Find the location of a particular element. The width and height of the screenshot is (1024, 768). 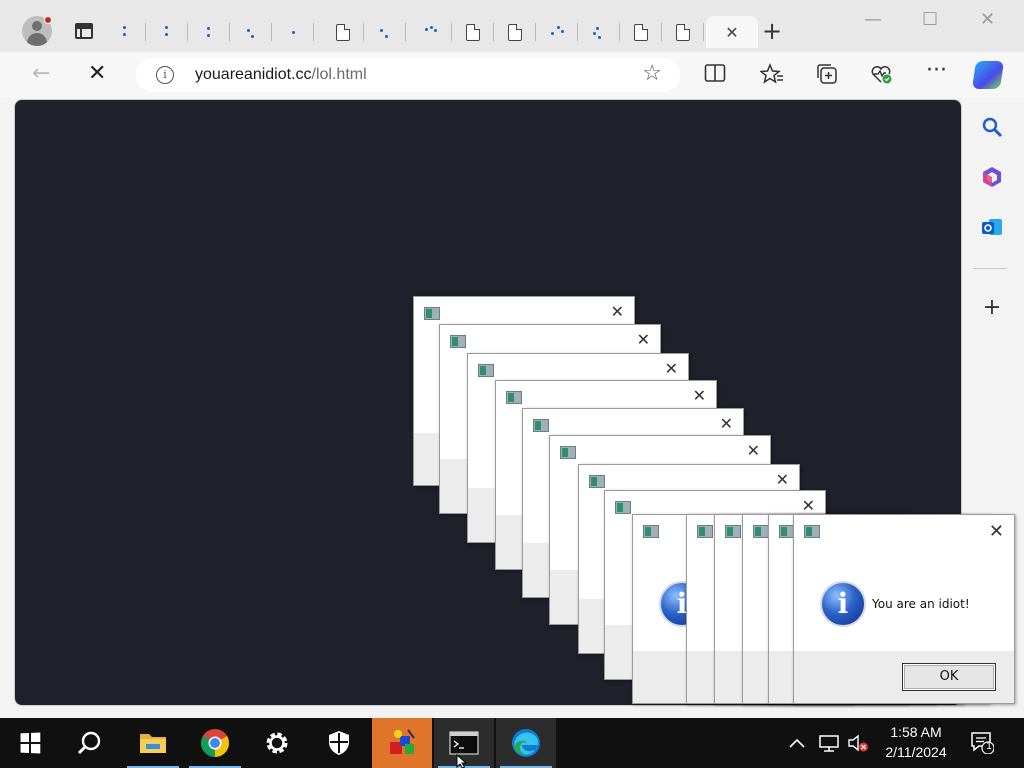

dialog-footer: OK is located at coordinates (904, 677).